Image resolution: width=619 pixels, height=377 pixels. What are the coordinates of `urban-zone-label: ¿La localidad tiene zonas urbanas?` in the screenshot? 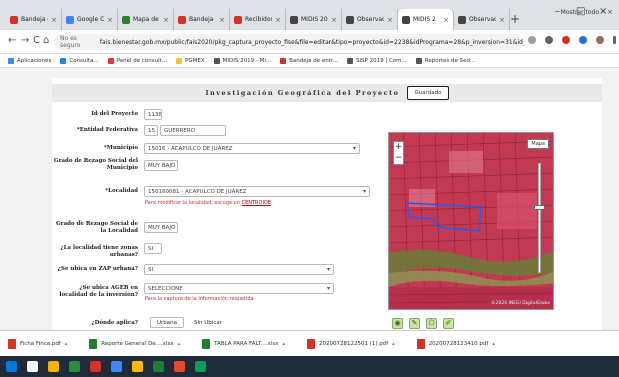 It's located at (99, 251).